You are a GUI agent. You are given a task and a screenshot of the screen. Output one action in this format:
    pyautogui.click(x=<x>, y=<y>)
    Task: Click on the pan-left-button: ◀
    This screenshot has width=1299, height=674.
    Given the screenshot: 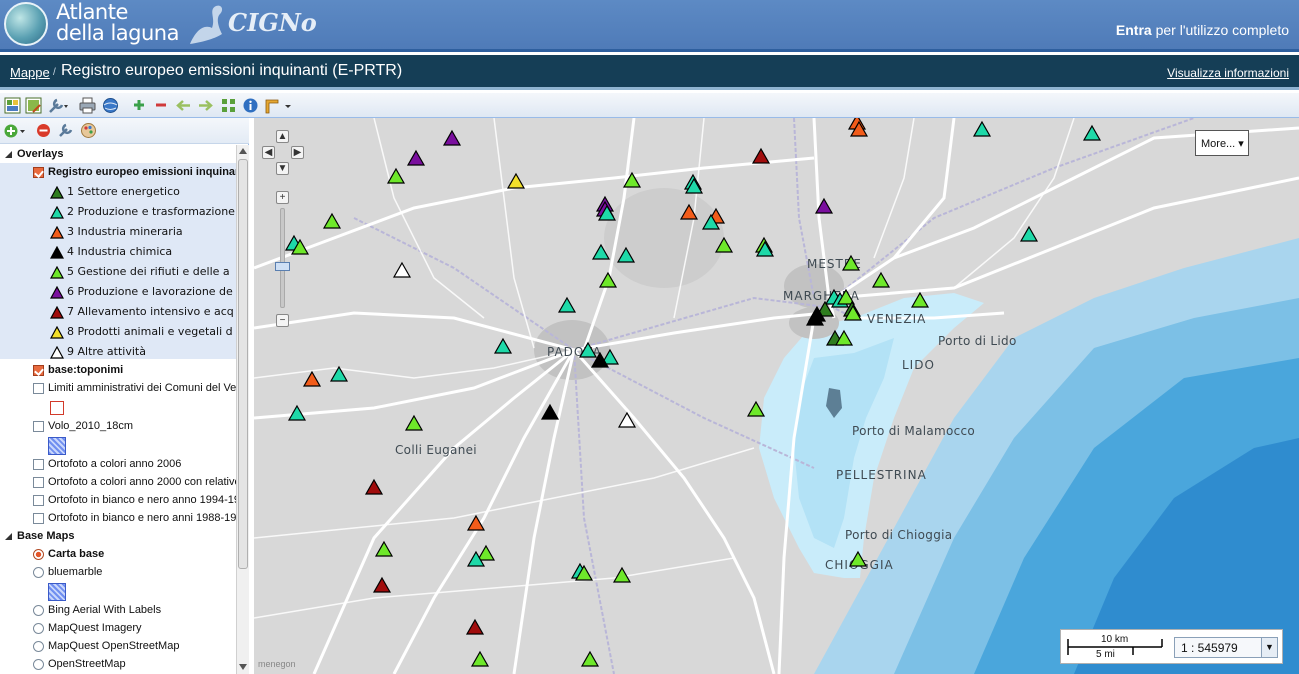 What is the action you would take?
    pyautogui.click(x=268, y=152)
    